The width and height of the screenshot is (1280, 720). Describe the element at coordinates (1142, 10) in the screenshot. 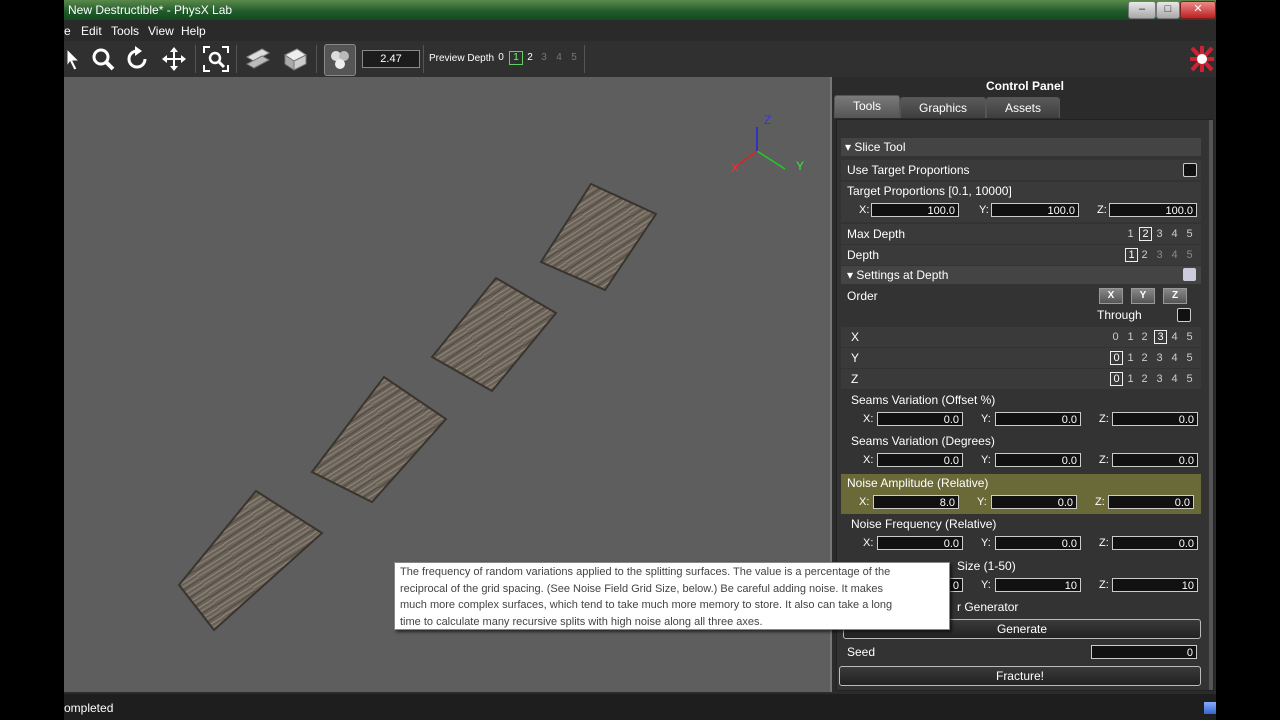

I see `minimize-button: –` at that location.